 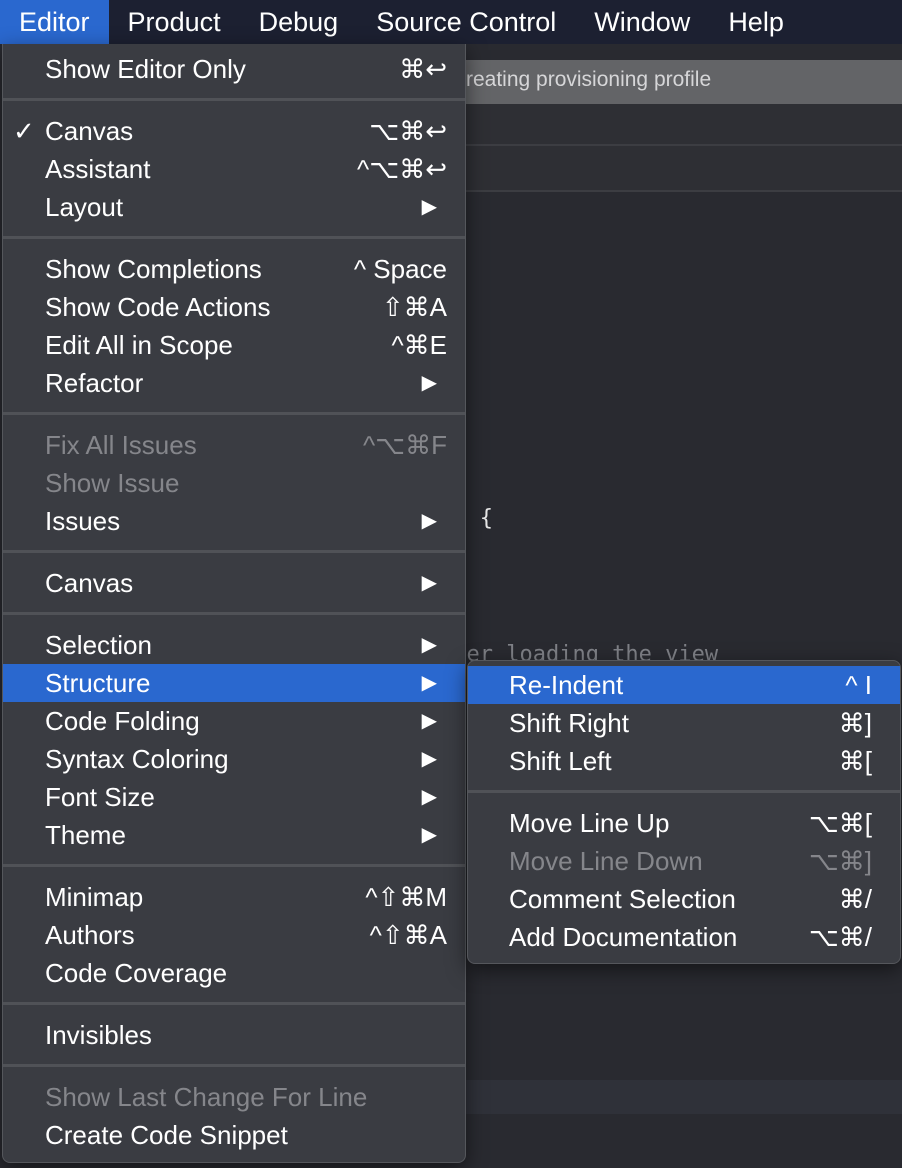 I want to click on menubar-item-help: Help, so click(x=756, y=22).